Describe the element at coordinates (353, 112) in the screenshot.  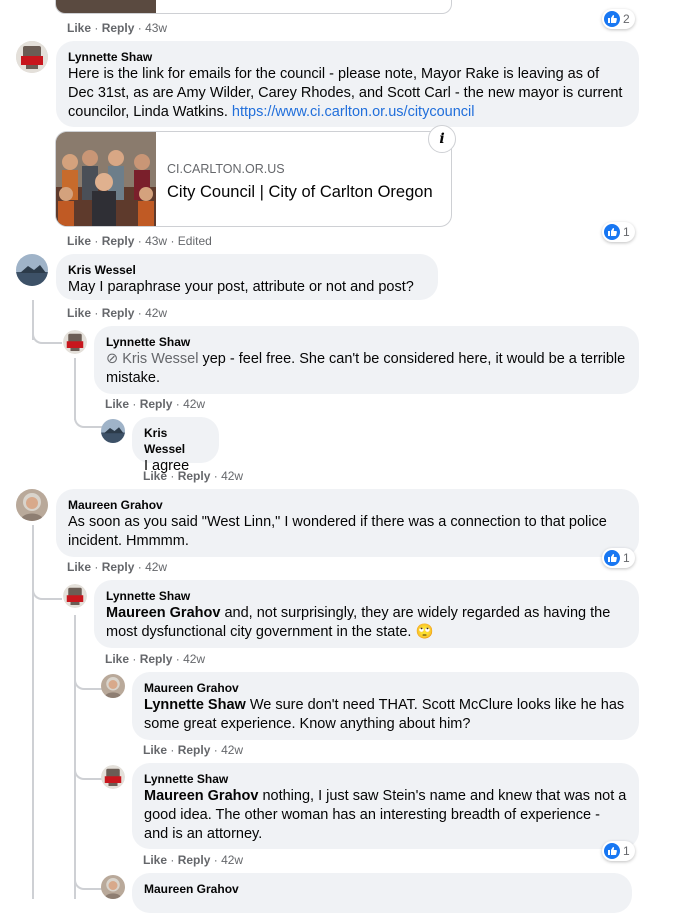
I see `council-link: https://www.ci.carlton.or.us/citycouncil` at that location.